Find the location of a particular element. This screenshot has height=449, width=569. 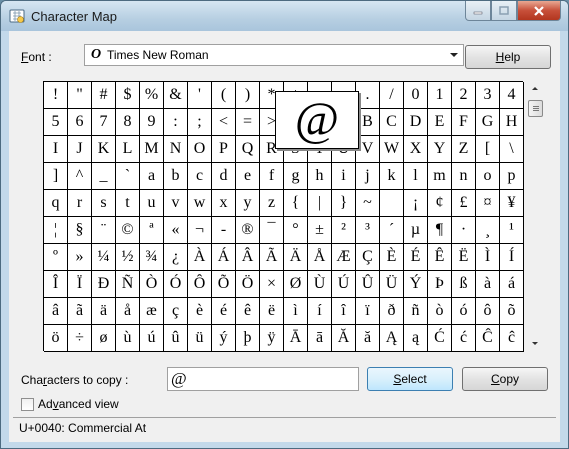

character-cell: o is located at coordinates (488, 176).